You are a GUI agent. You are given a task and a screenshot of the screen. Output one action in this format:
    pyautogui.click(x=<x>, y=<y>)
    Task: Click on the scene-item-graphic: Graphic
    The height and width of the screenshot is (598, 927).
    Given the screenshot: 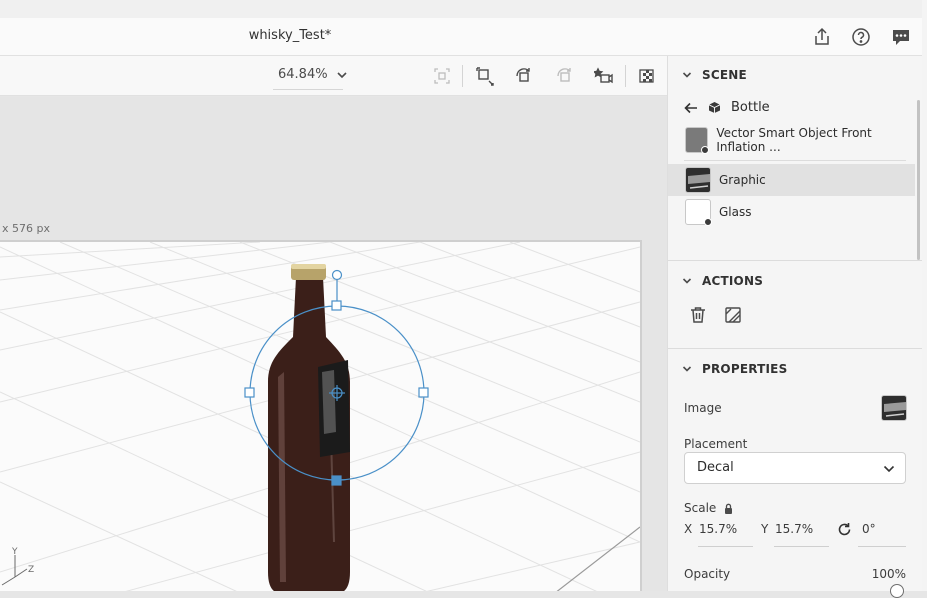 What is the action you would take?
    pyautogui.click(x=791, y=180)
    